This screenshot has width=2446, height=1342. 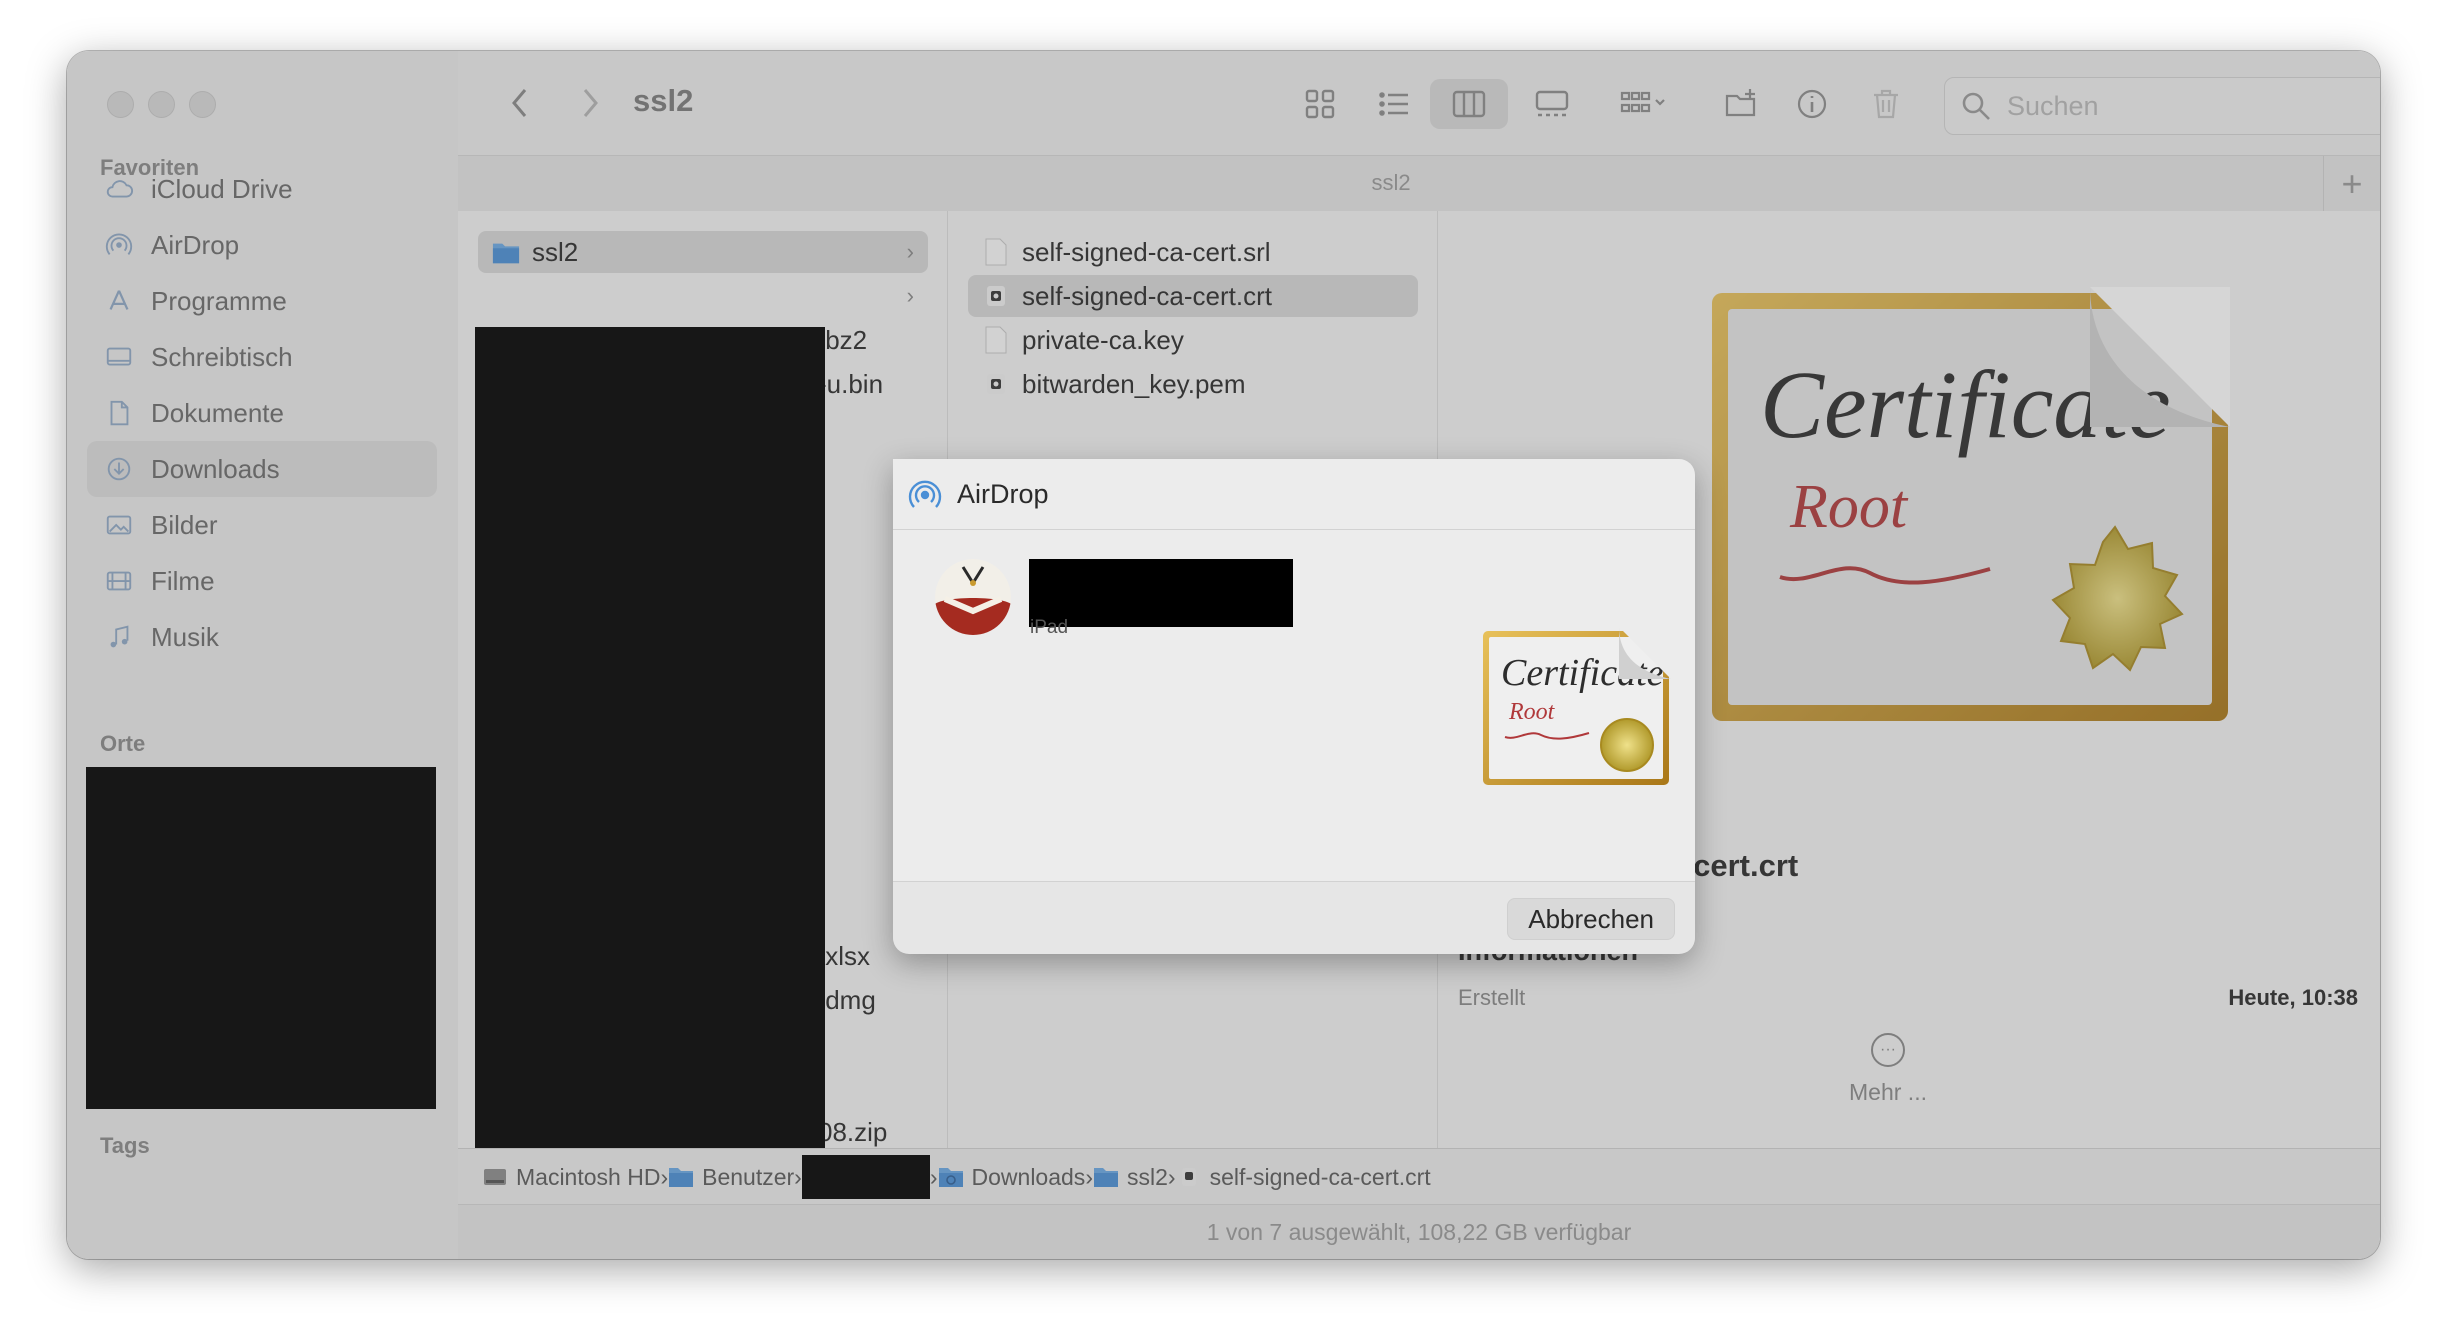 I want to click on redacted-places, so click(x=261, y=938).